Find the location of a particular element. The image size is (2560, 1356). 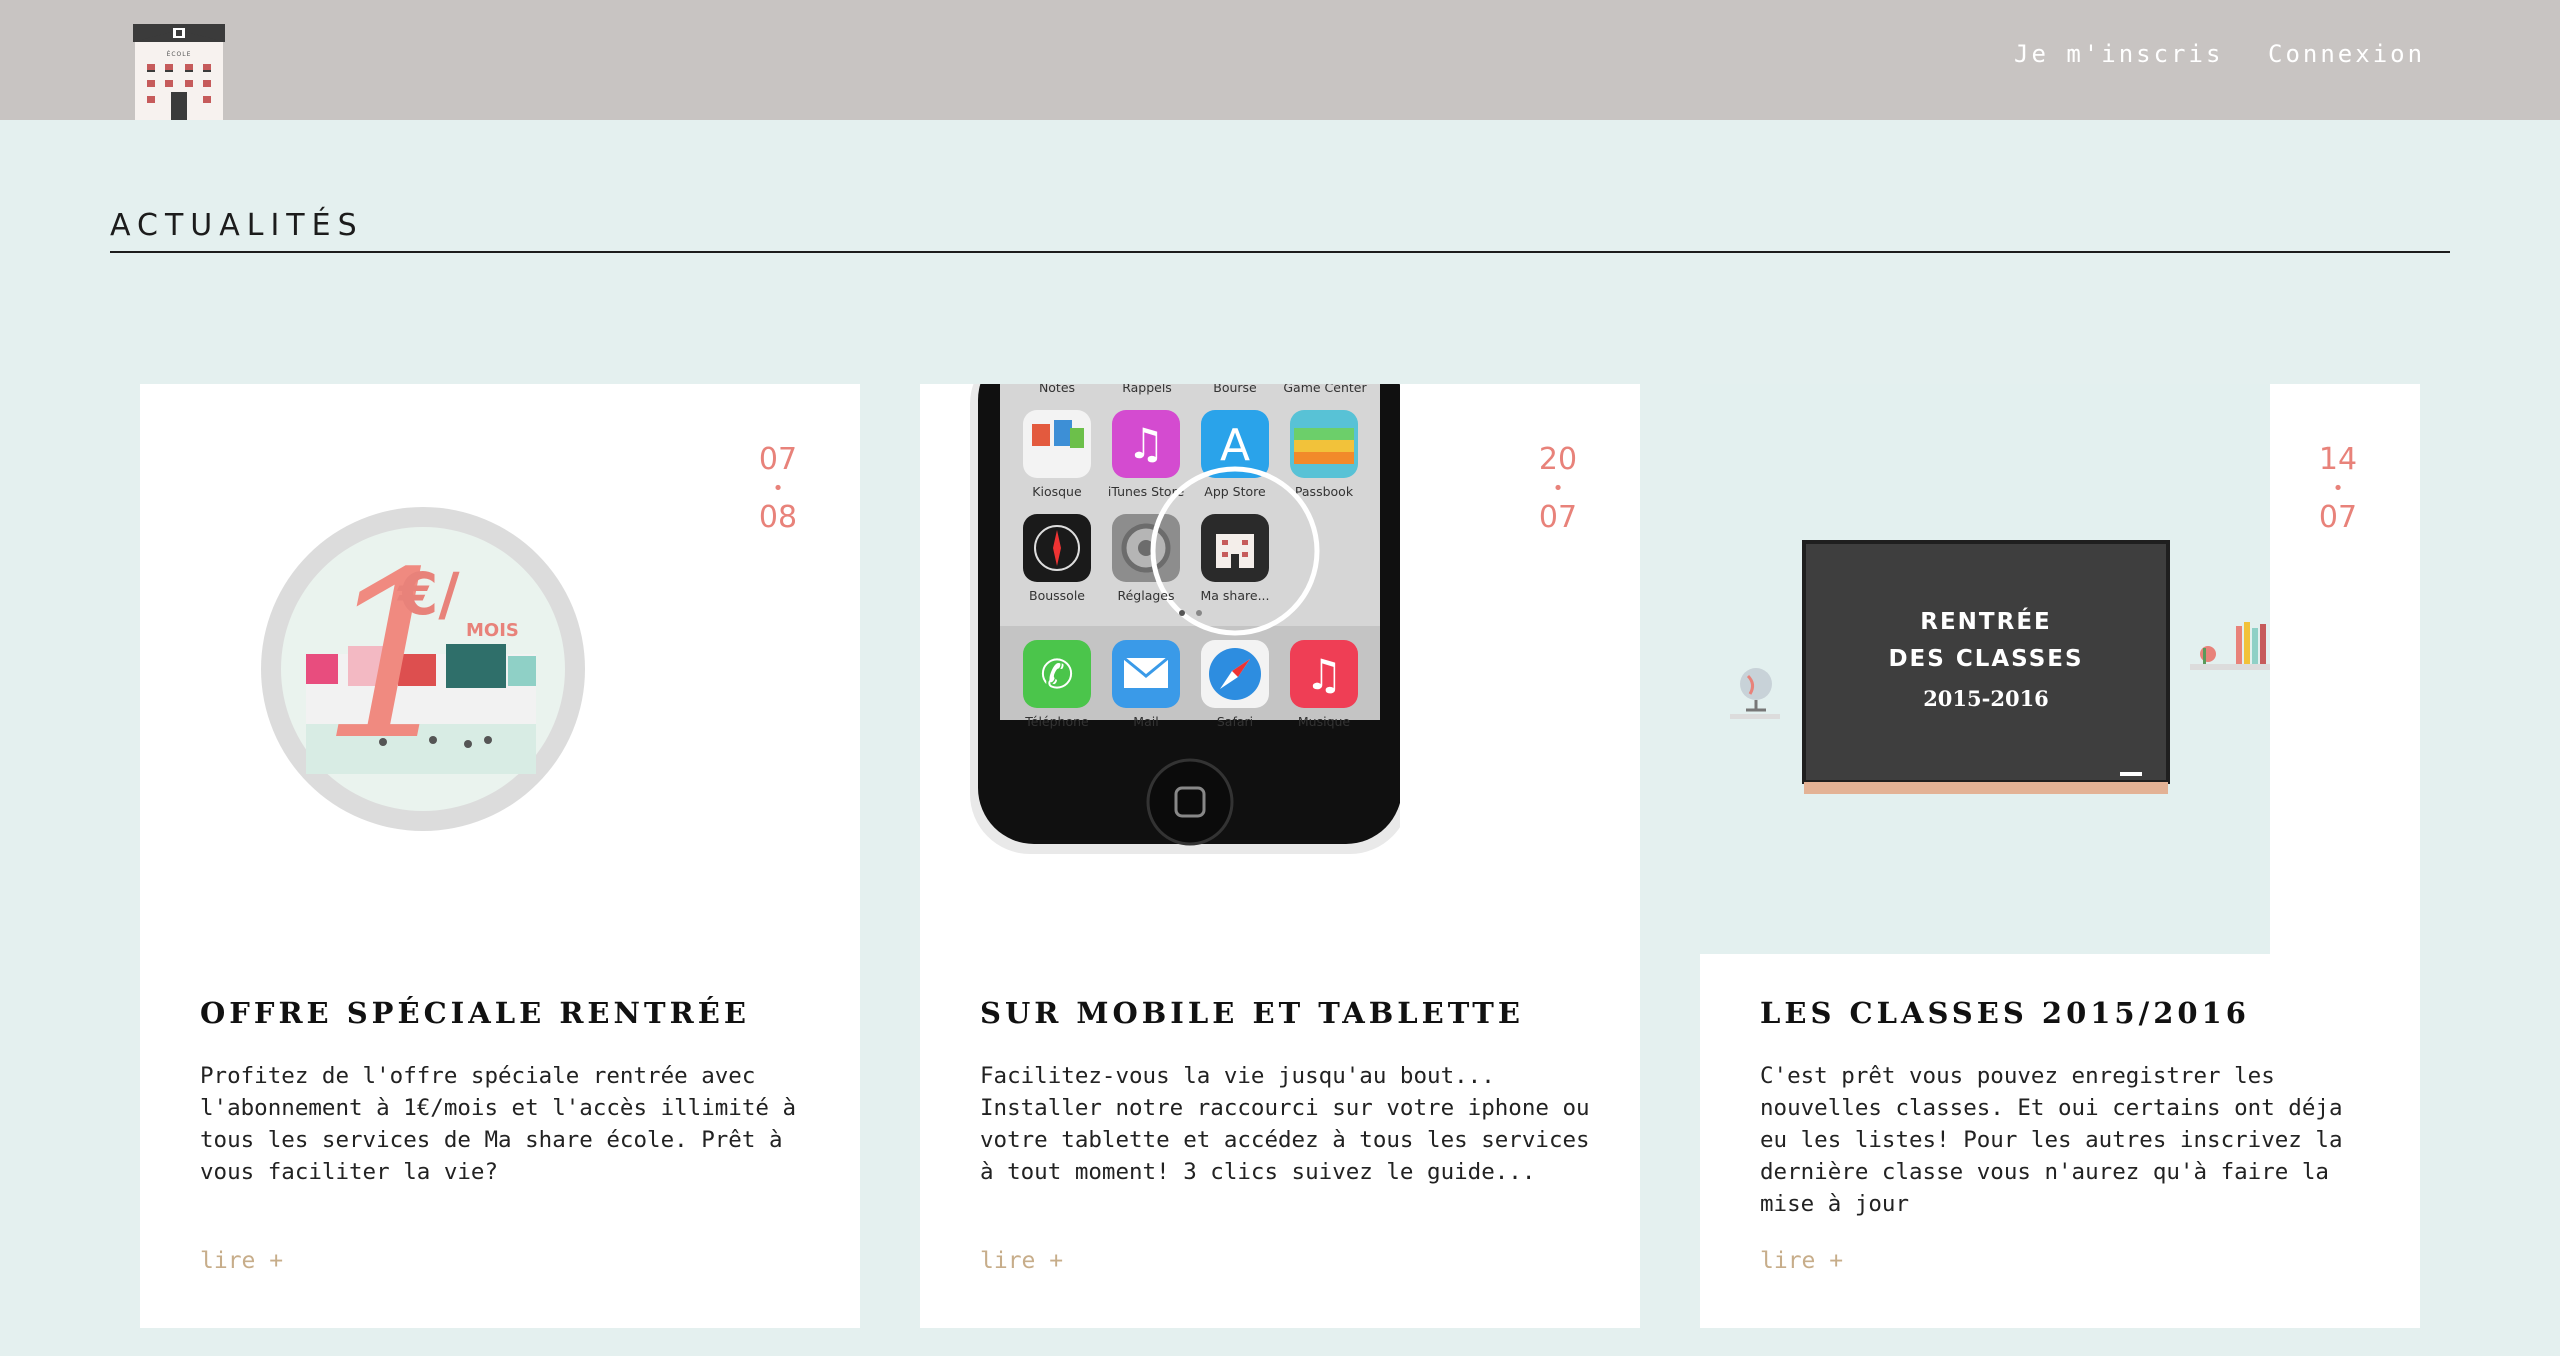

app-label: Mail is located at coordinates (1145, 721).